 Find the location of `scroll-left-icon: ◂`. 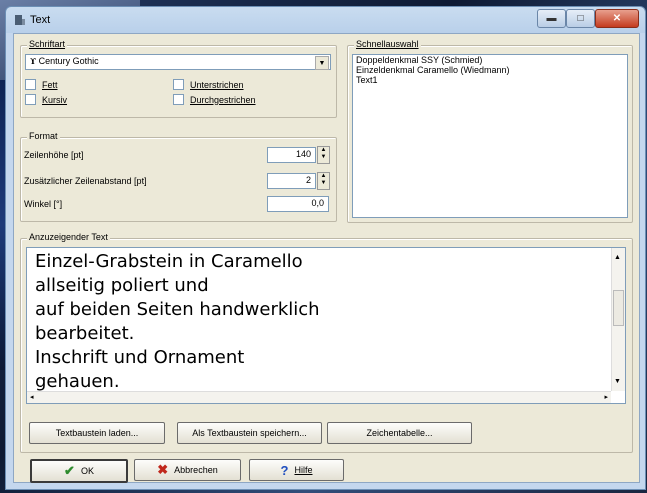

scroll-left-icon: ◂ is located at coordinates (32, 397).